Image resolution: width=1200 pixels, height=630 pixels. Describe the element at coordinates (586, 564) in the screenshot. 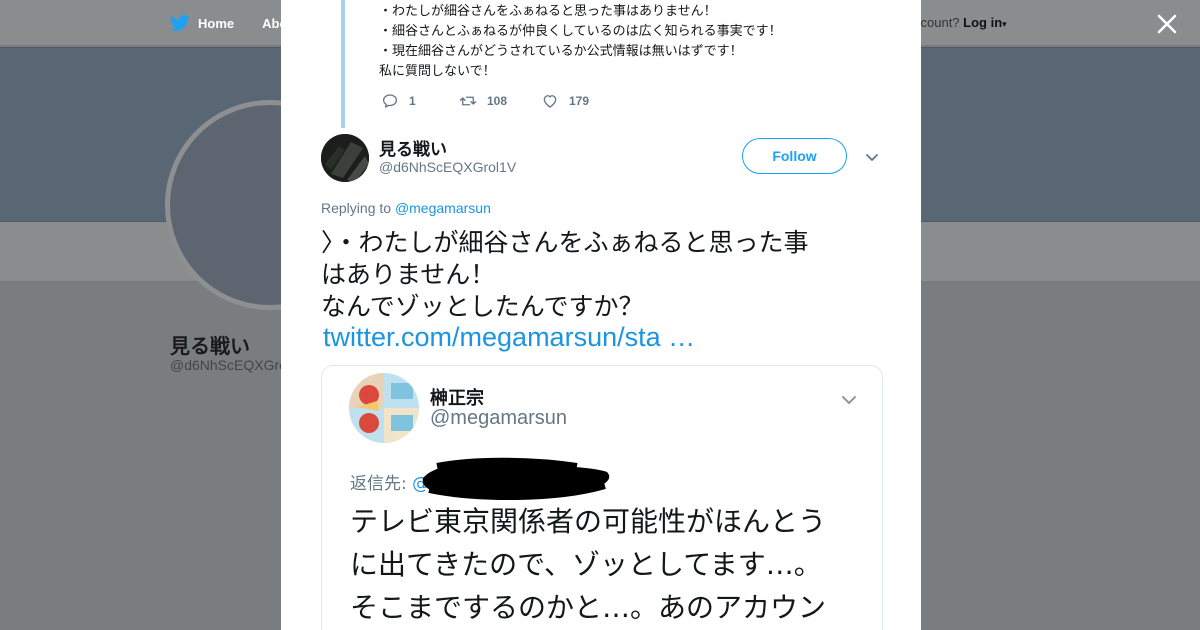

I see `quoted-text-line: に出てきたので、ゾッとしてます…。` at that location.